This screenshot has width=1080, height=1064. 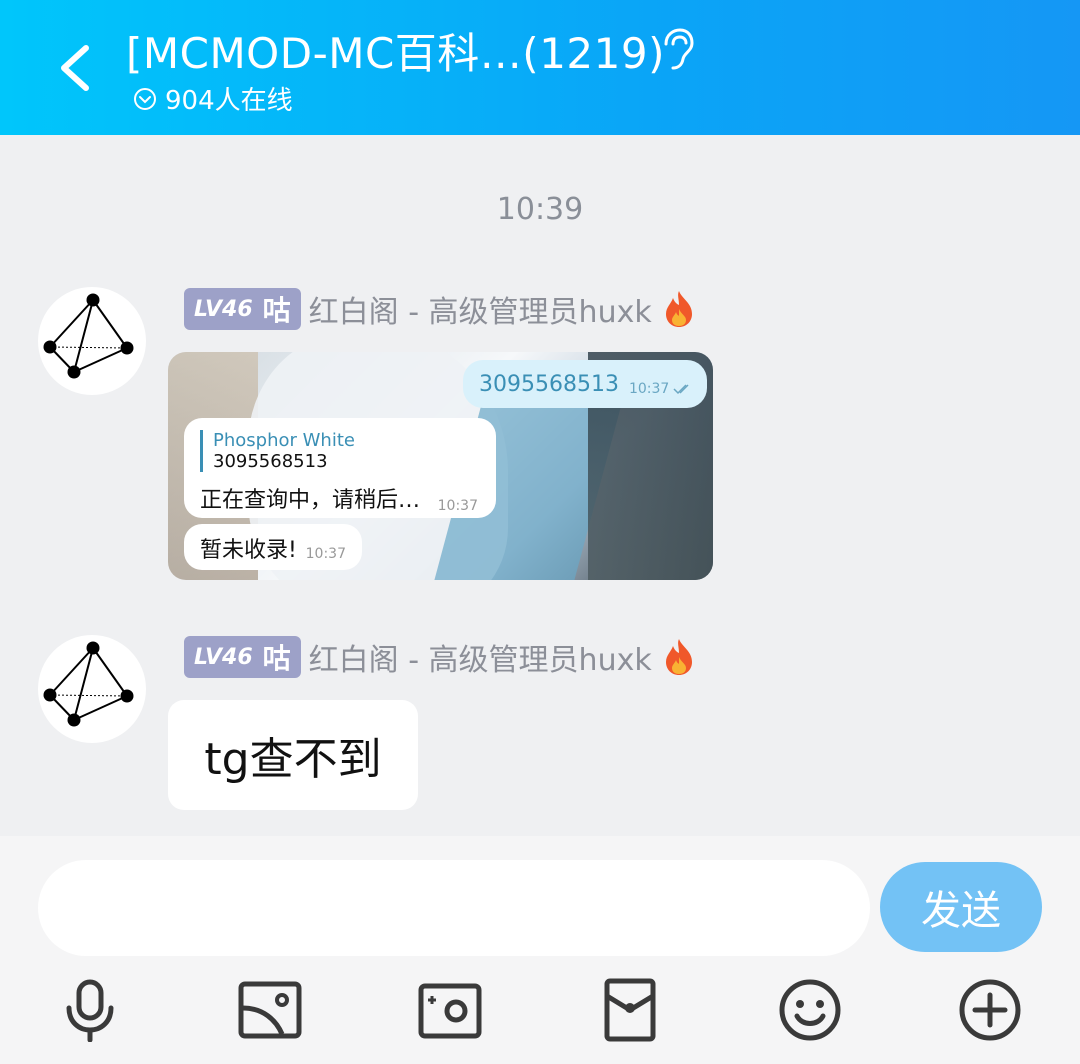 What do you see at coordinates (270, 1010) in the screenshot?
I see `image-icon` at bounding box center [270, 1010].